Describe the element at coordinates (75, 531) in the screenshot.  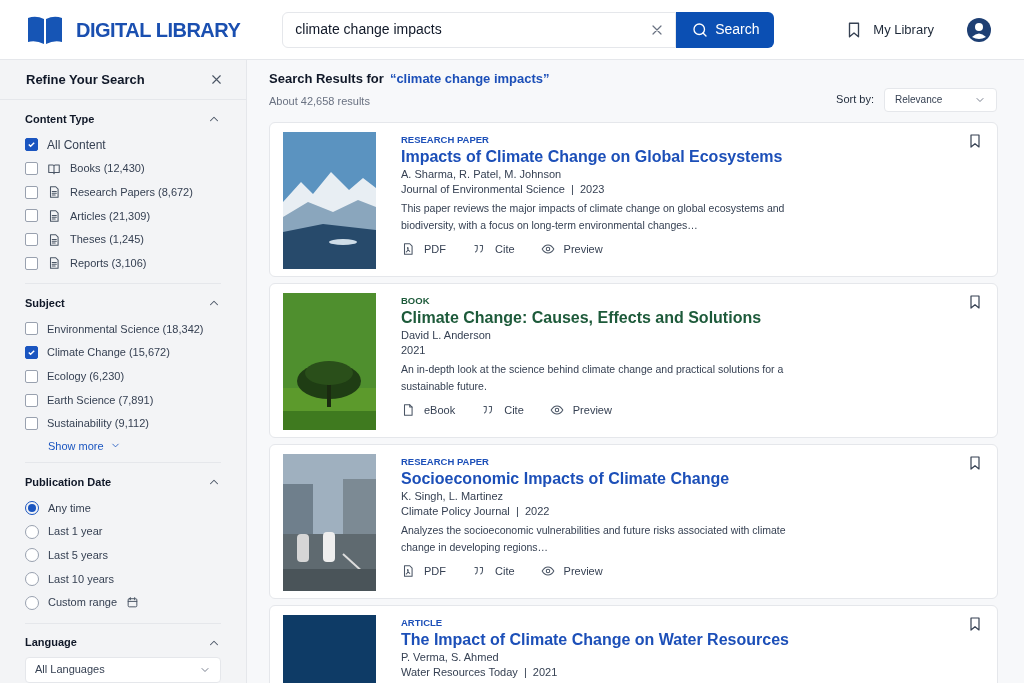
I see `filter-option: Last 1 year` at that location.